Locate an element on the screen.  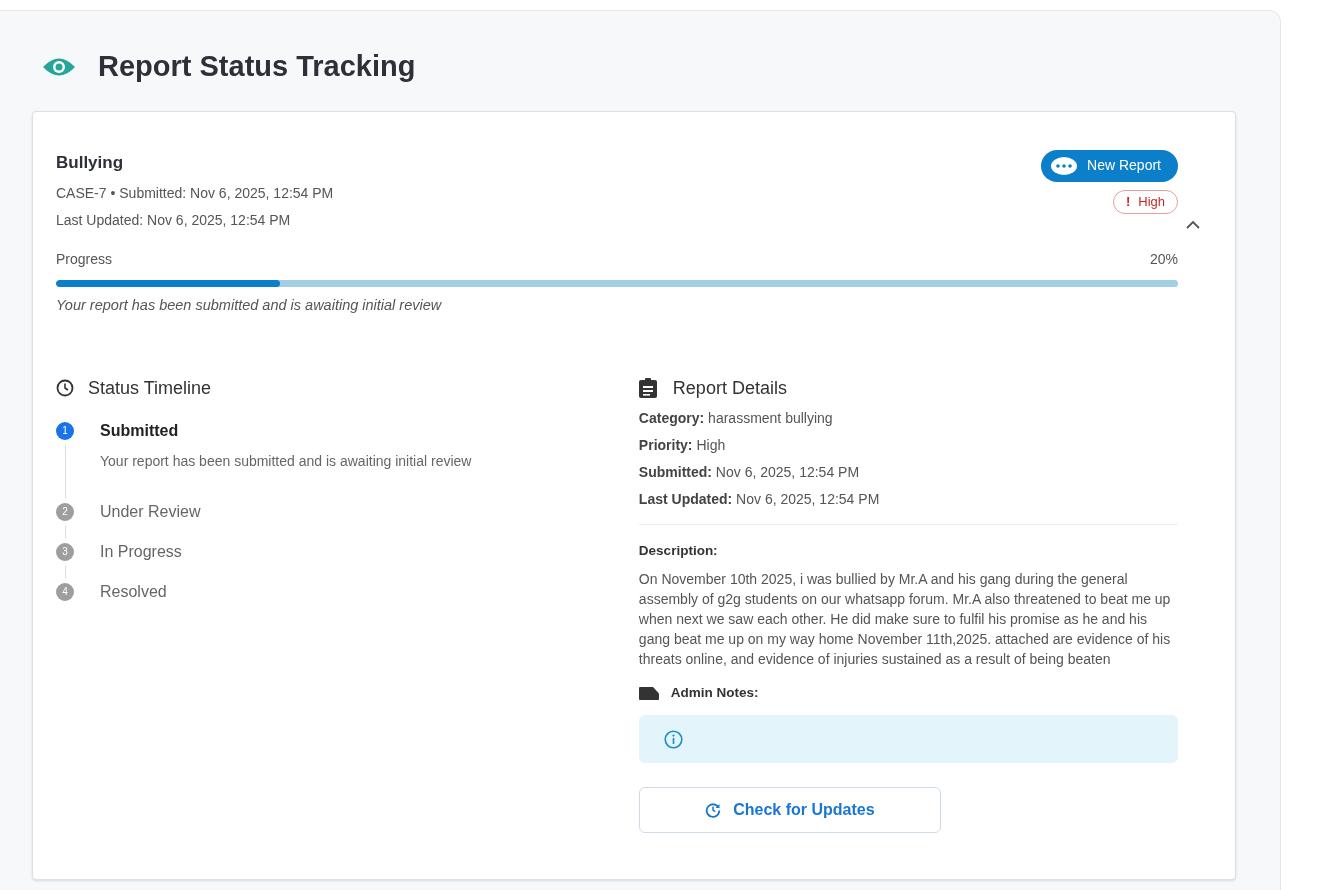
chat-bubble-icon is located at coordinates (1064, 165).